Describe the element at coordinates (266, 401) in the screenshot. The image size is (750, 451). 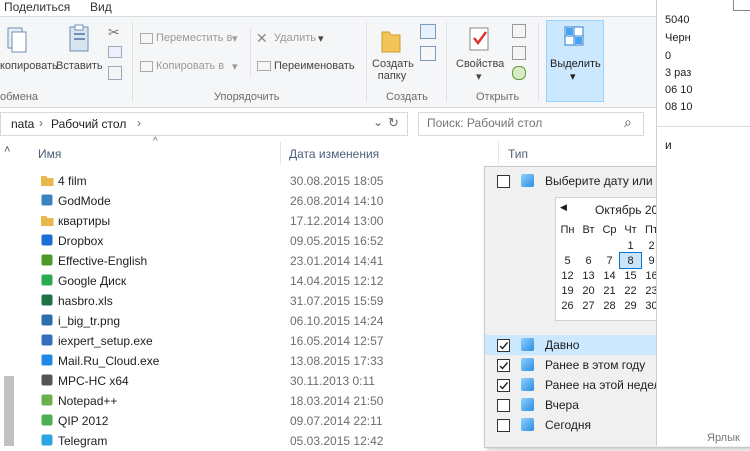
I see `file-row: Notepad++ 18.03.2014 21:50` at that location.